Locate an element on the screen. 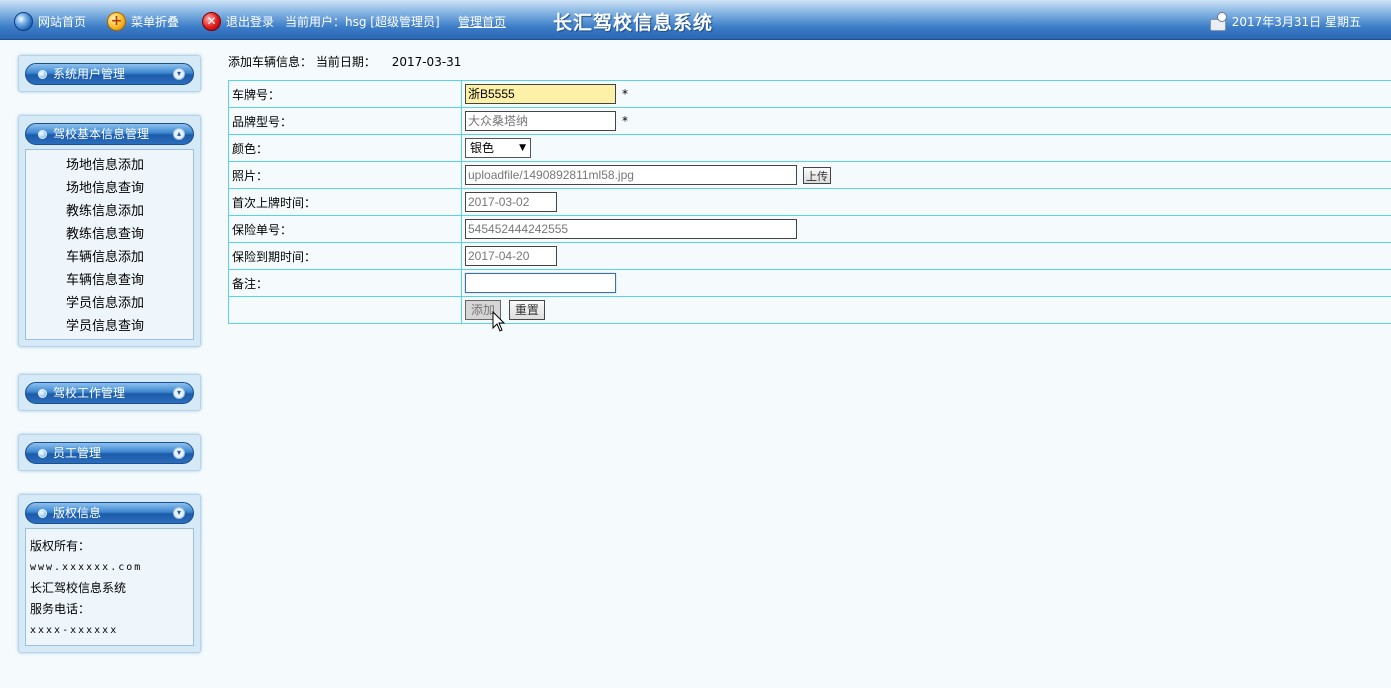 The width and height of the screenshot is (1391, 688). first-registration-cell: 2017-03-02 is located at coordinates (926, 202).